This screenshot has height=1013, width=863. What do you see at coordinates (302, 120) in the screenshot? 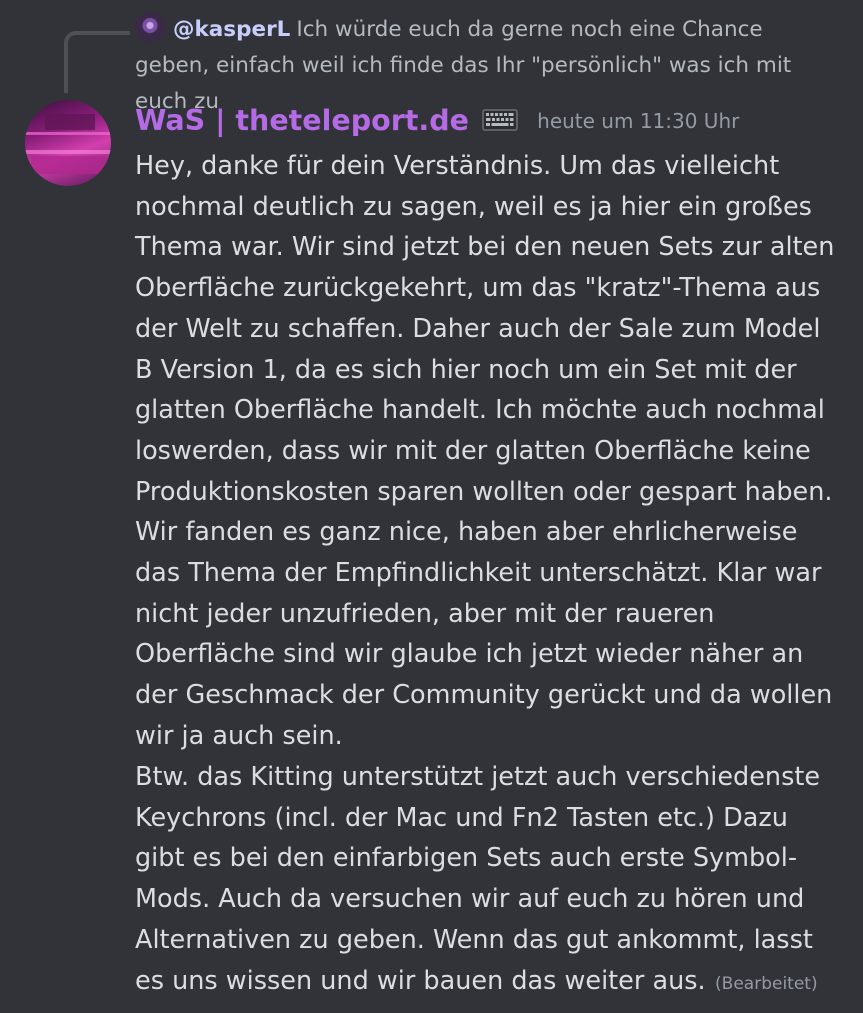
I see `author-username: WaS | theteleport.de` at bounding box center [302, 120].